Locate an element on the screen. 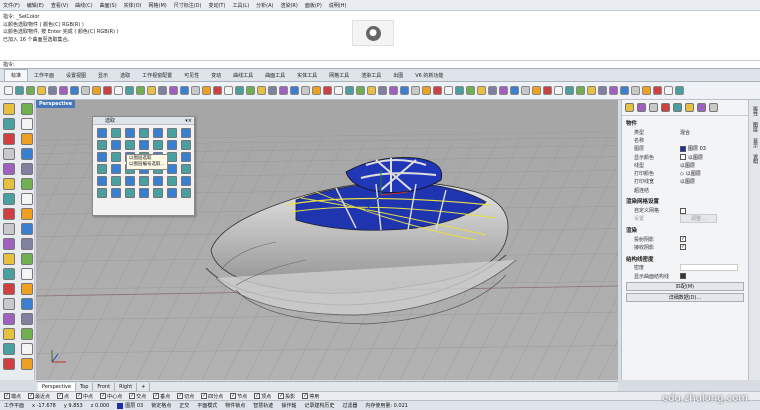 This screenshot has height=410, width=760. toolbar-tab: 曲线工具 is located at coordinates (243, 75).